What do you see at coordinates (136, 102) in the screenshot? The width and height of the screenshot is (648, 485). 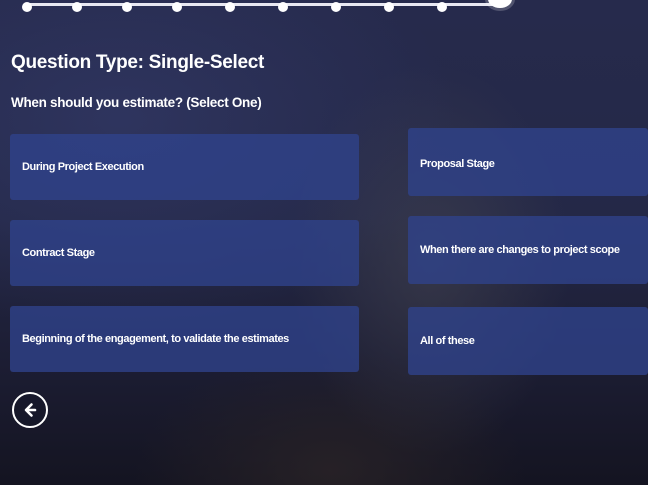 I see `question-prompt: When should you estimate? (Select One)` at bounding box center [136, 102].